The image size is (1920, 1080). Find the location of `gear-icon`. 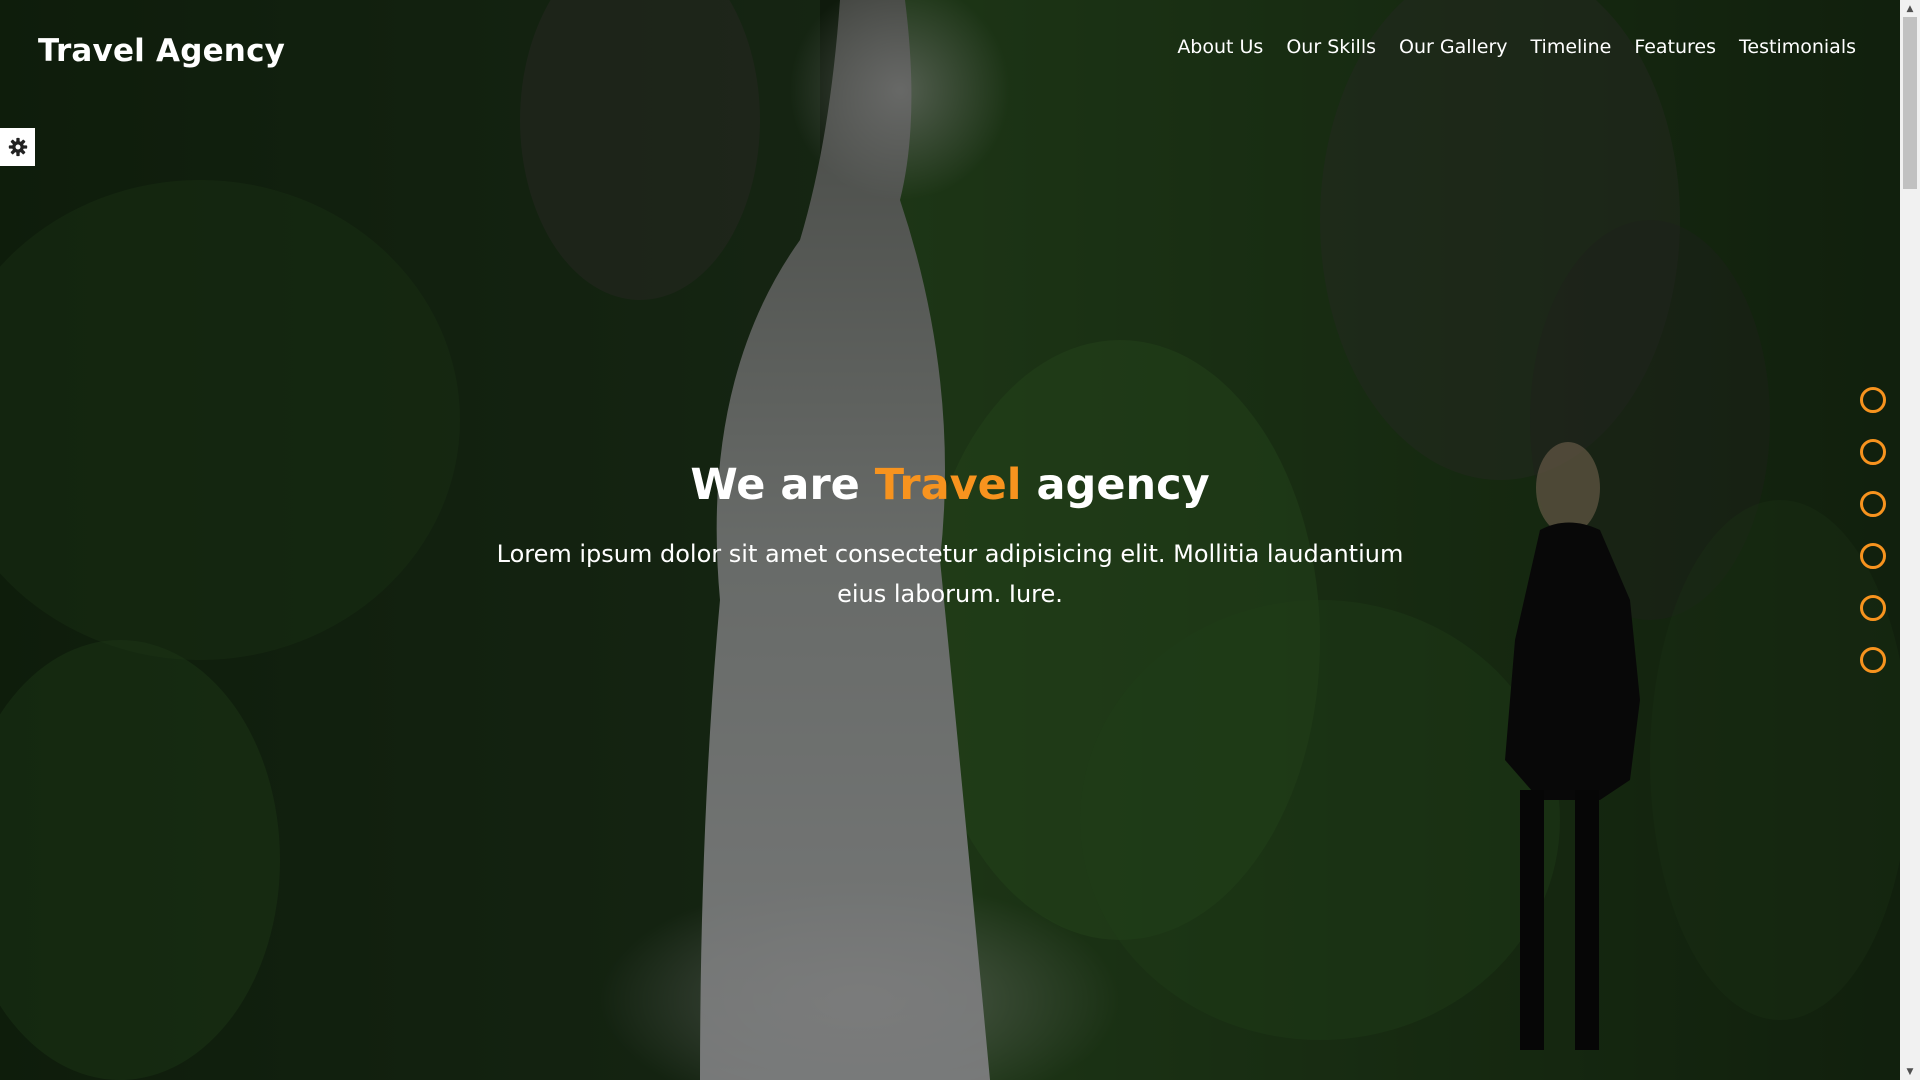

gear-icon is located at coordinates (17, 147).